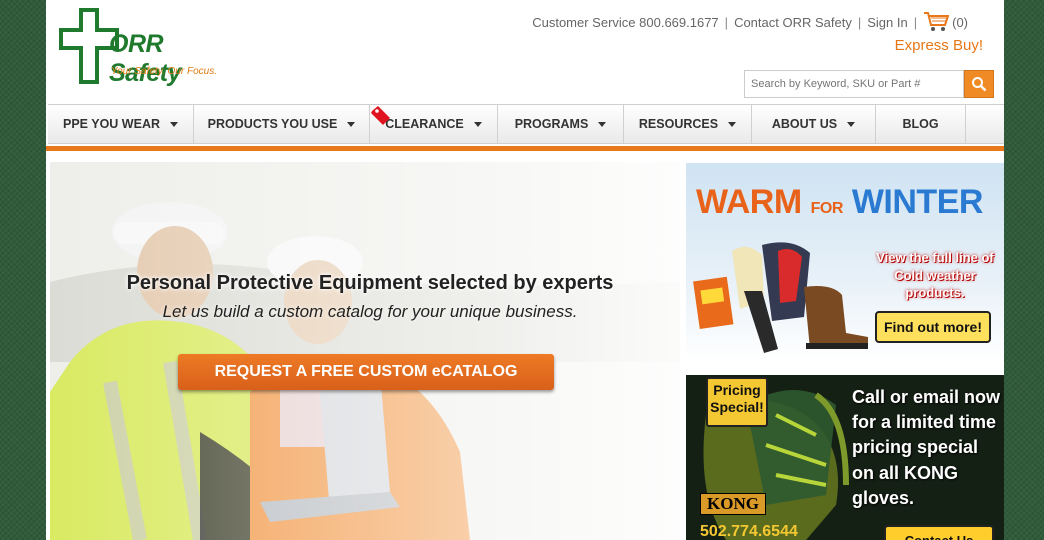  What do you see at coordinates (804, 124) in the screenshot?
I see `nav-label: ABOUT US` at bounding box center [804, 124].